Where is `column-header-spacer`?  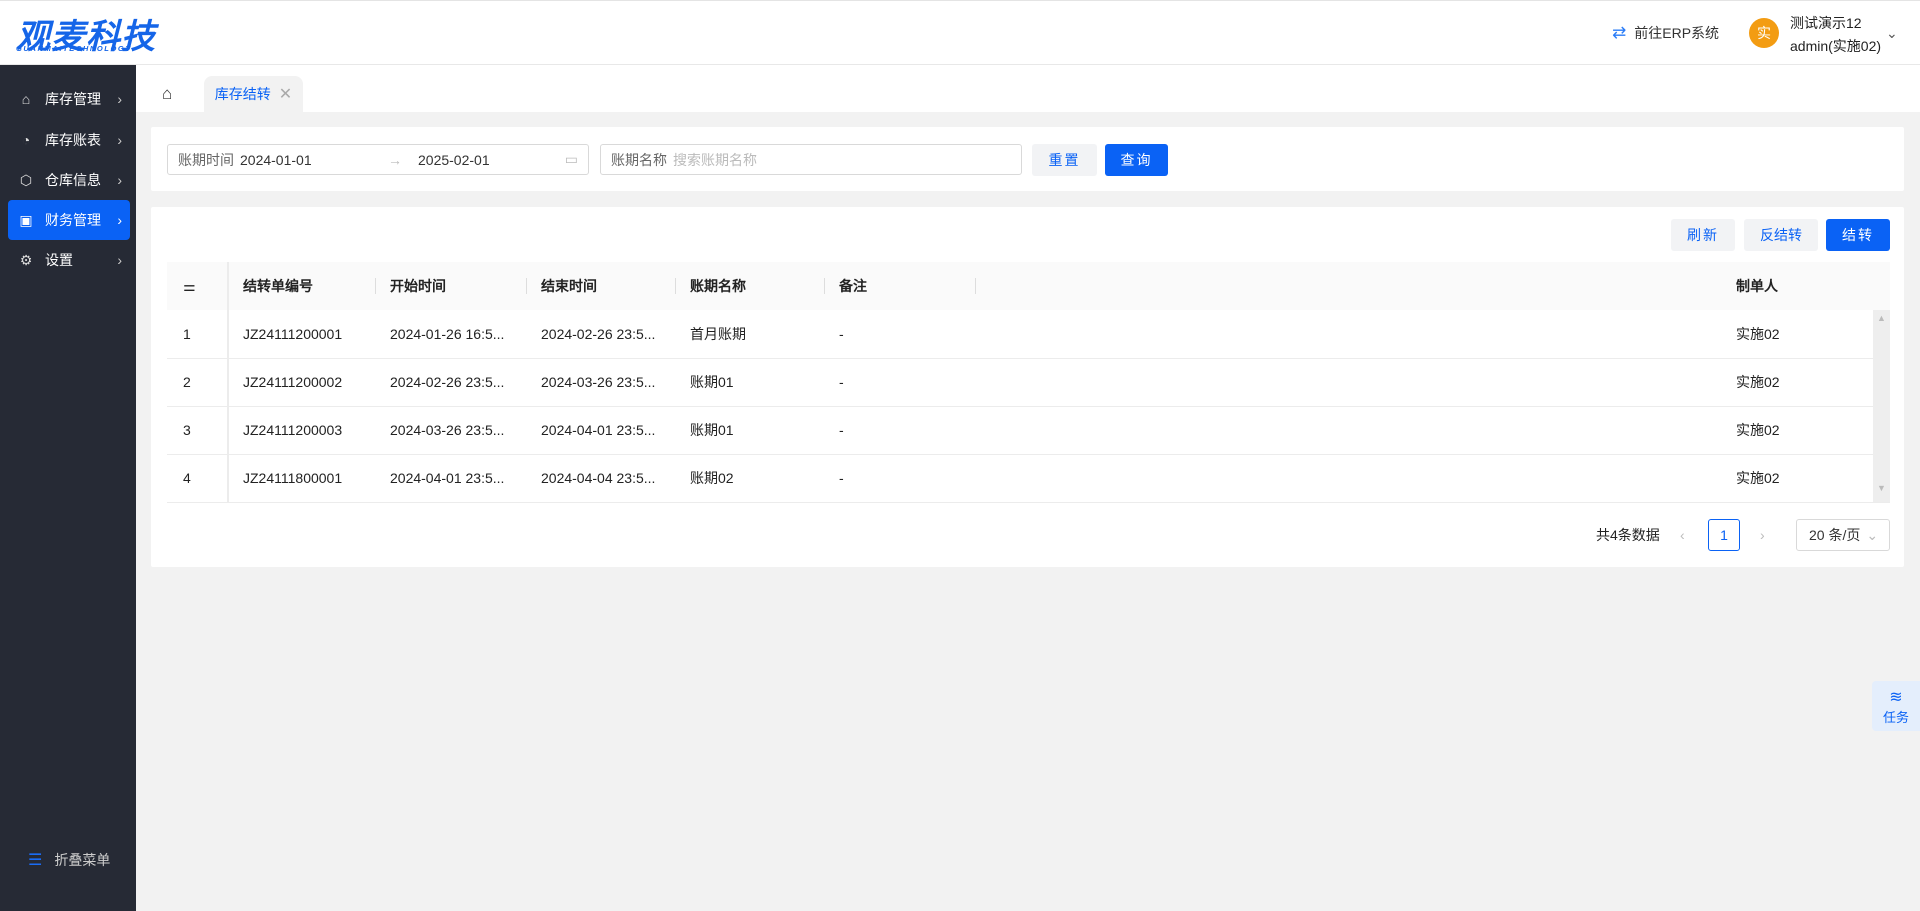 column-header-spacer is located at coordinates (1349, 286).